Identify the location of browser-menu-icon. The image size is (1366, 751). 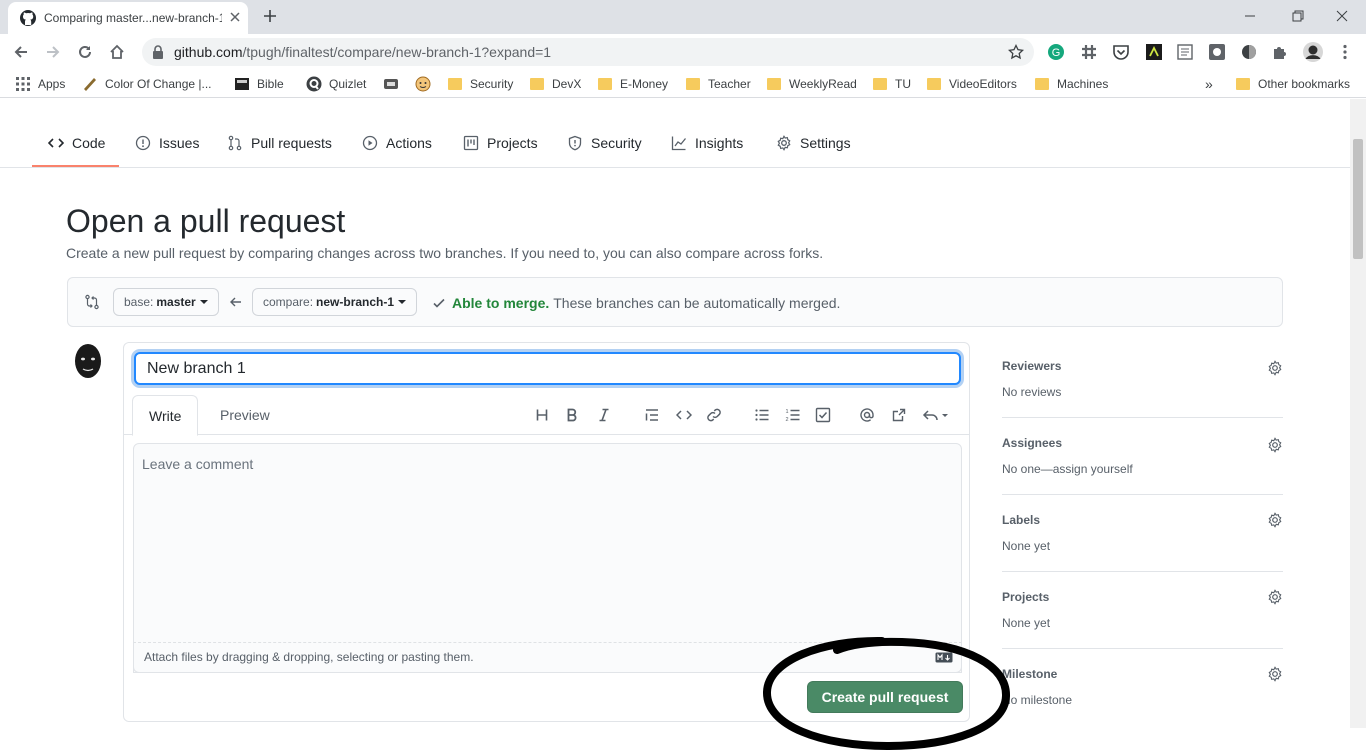
(1345, 52).